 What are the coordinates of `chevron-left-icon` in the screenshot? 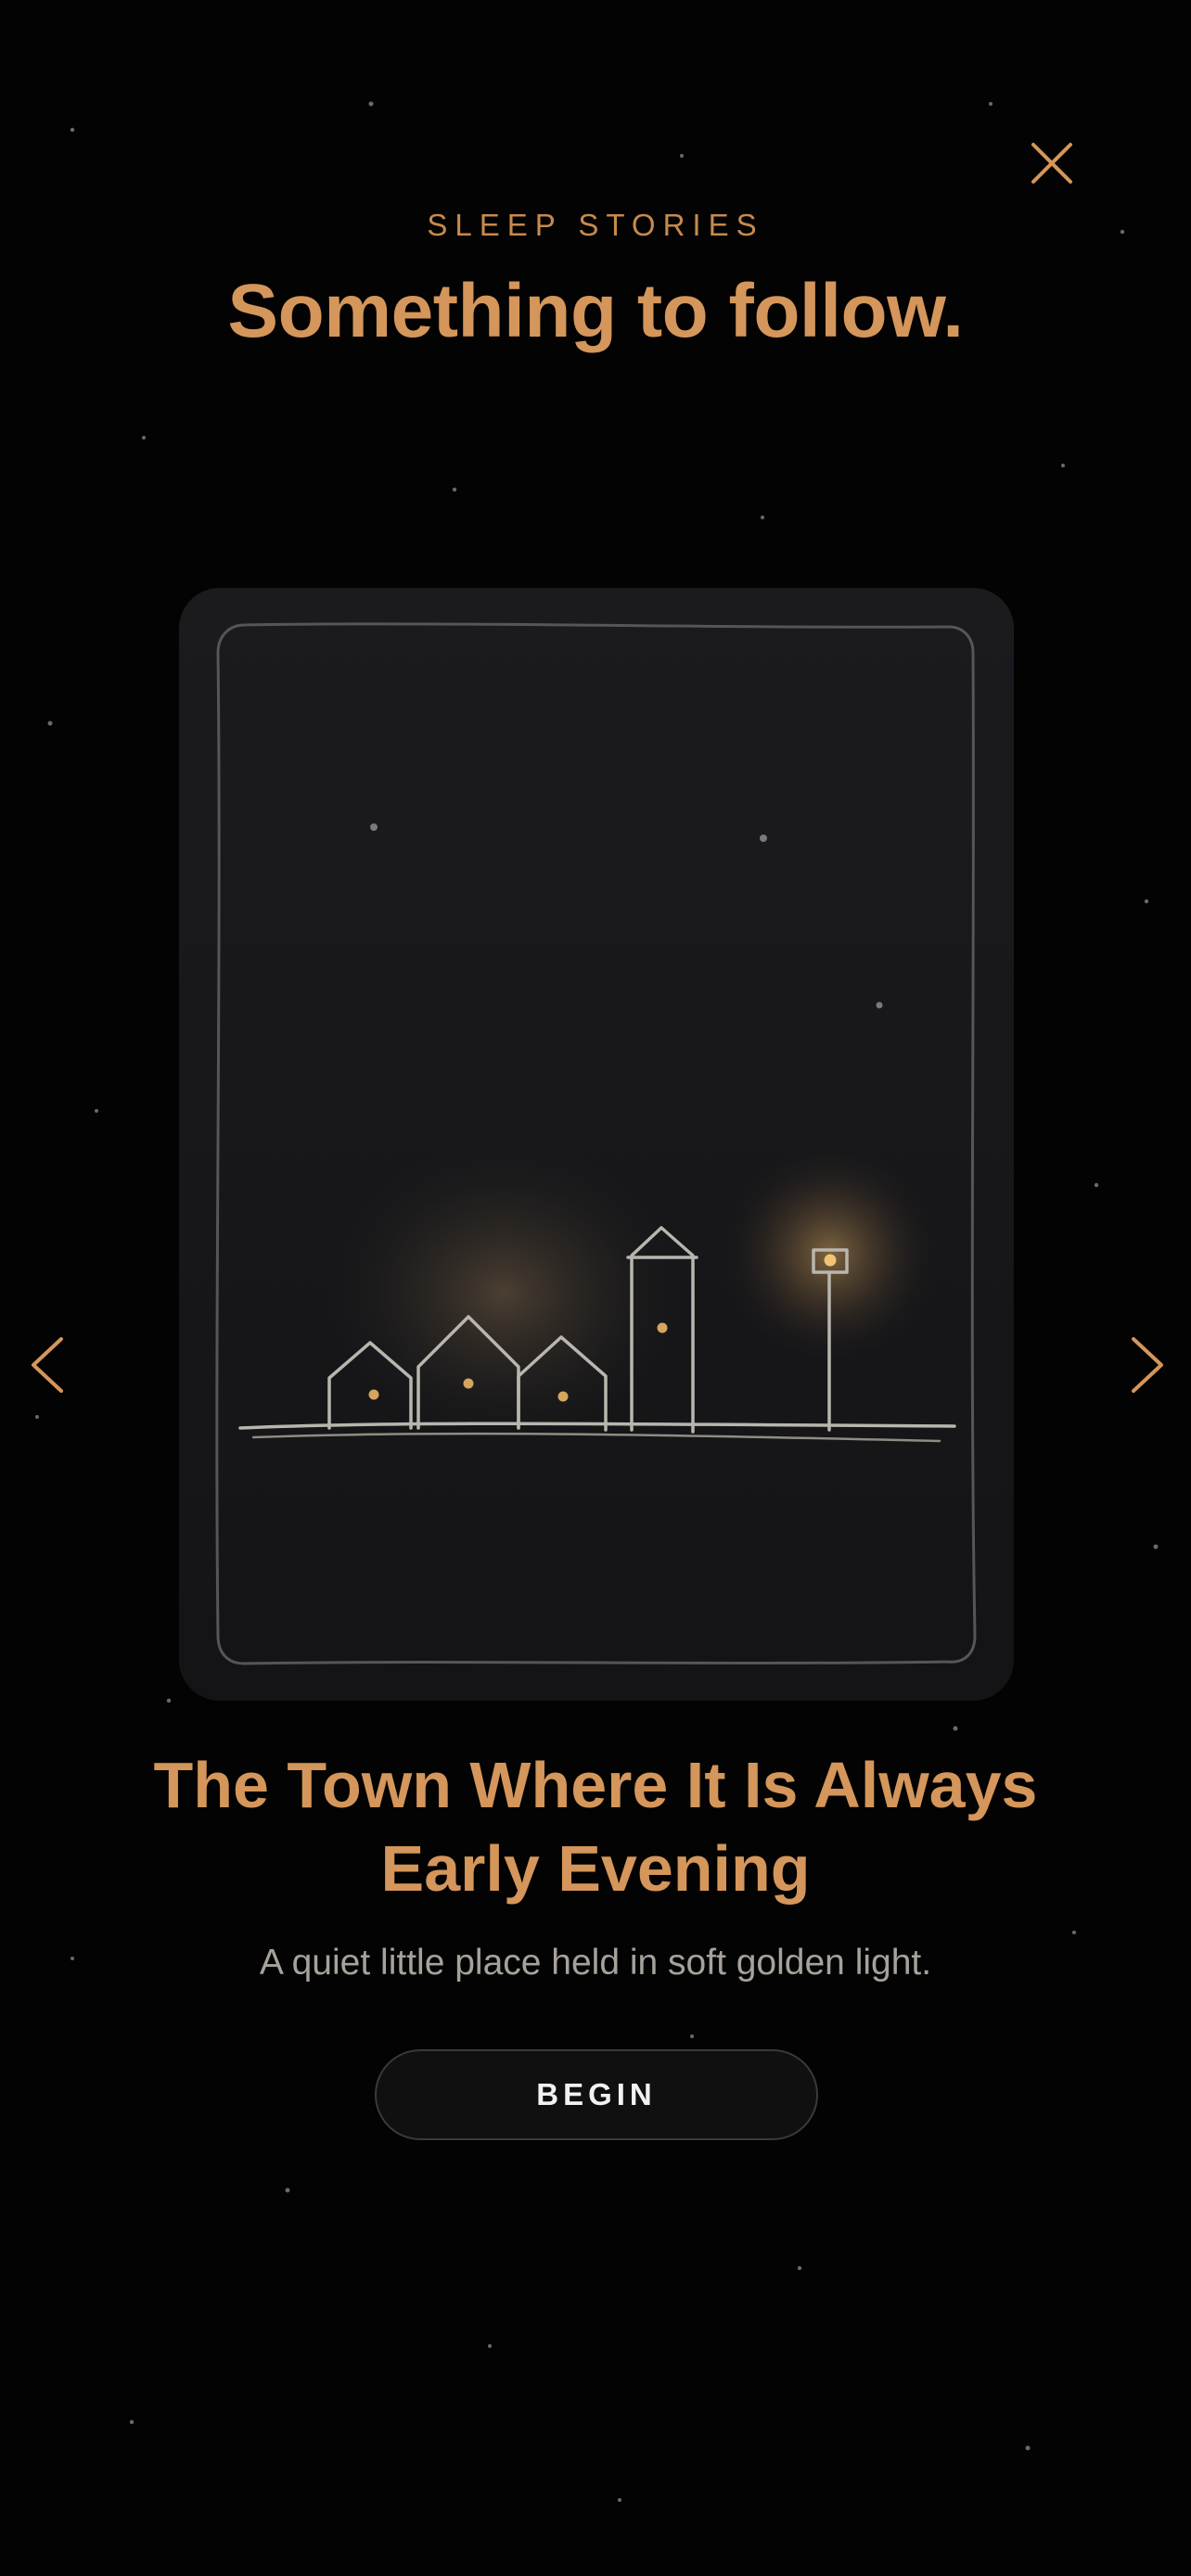 It's located at (47, 1365).